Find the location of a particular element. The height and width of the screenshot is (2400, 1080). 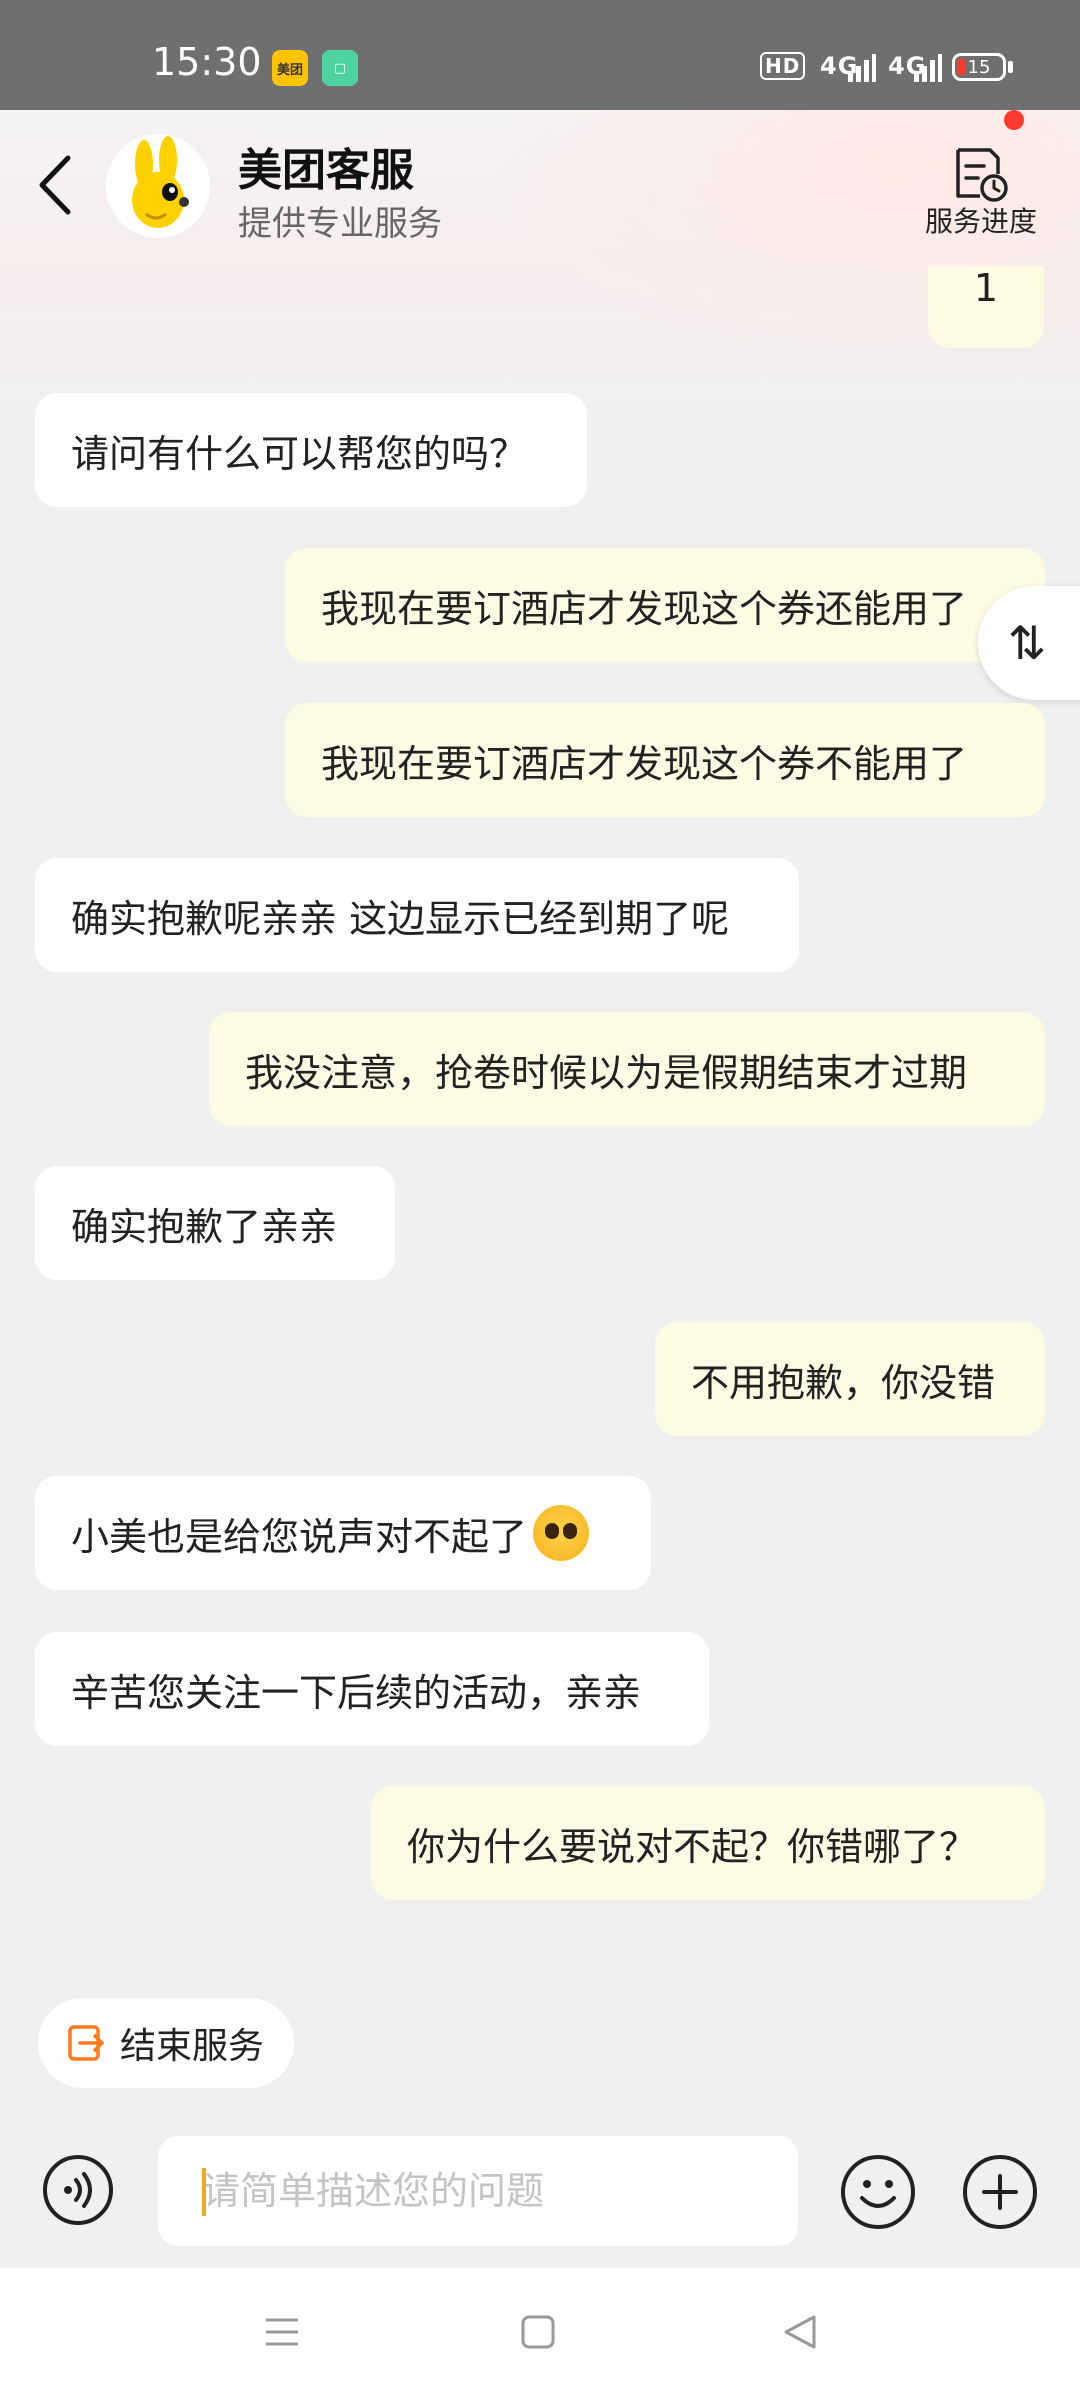

voice-input-icon is located at coordinates (78, 2190).